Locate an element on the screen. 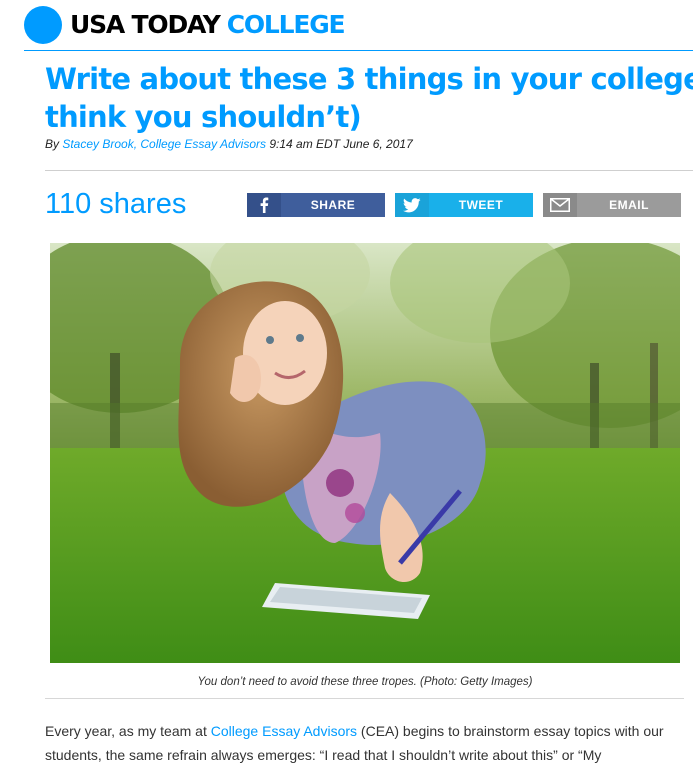 This screenshot has height=769, width=693. logo-circle-icon is located at coordinates (43, 25).